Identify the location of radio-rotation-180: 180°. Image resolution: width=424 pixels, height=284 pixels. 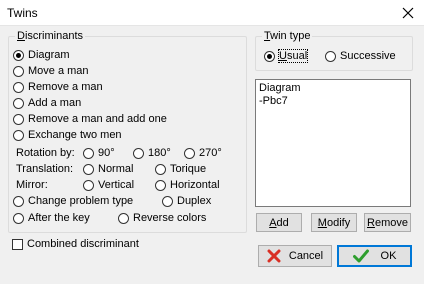
(152, 153).